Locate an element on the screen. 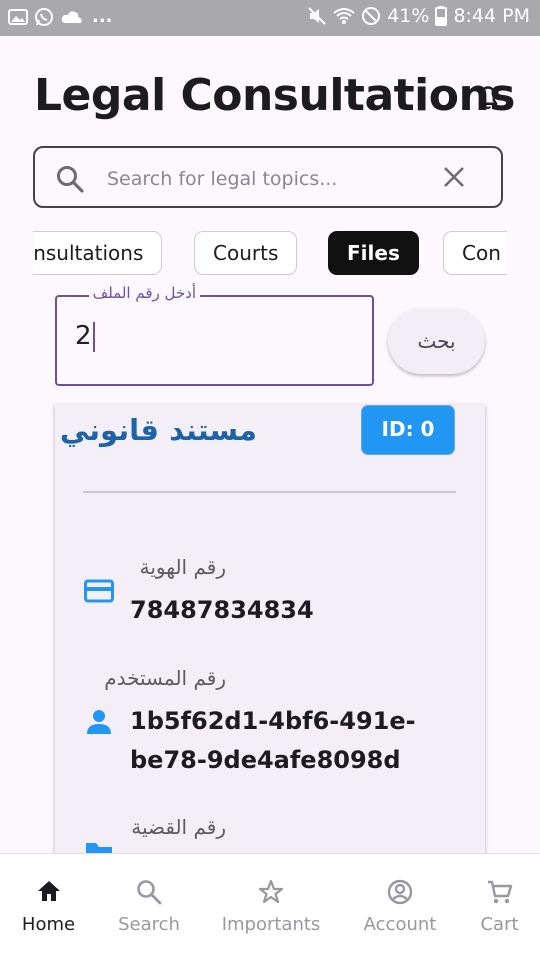 Image resolution: width=540 pixels, height=961 pixels. gallery-icon is located at coordinates (18, 16).